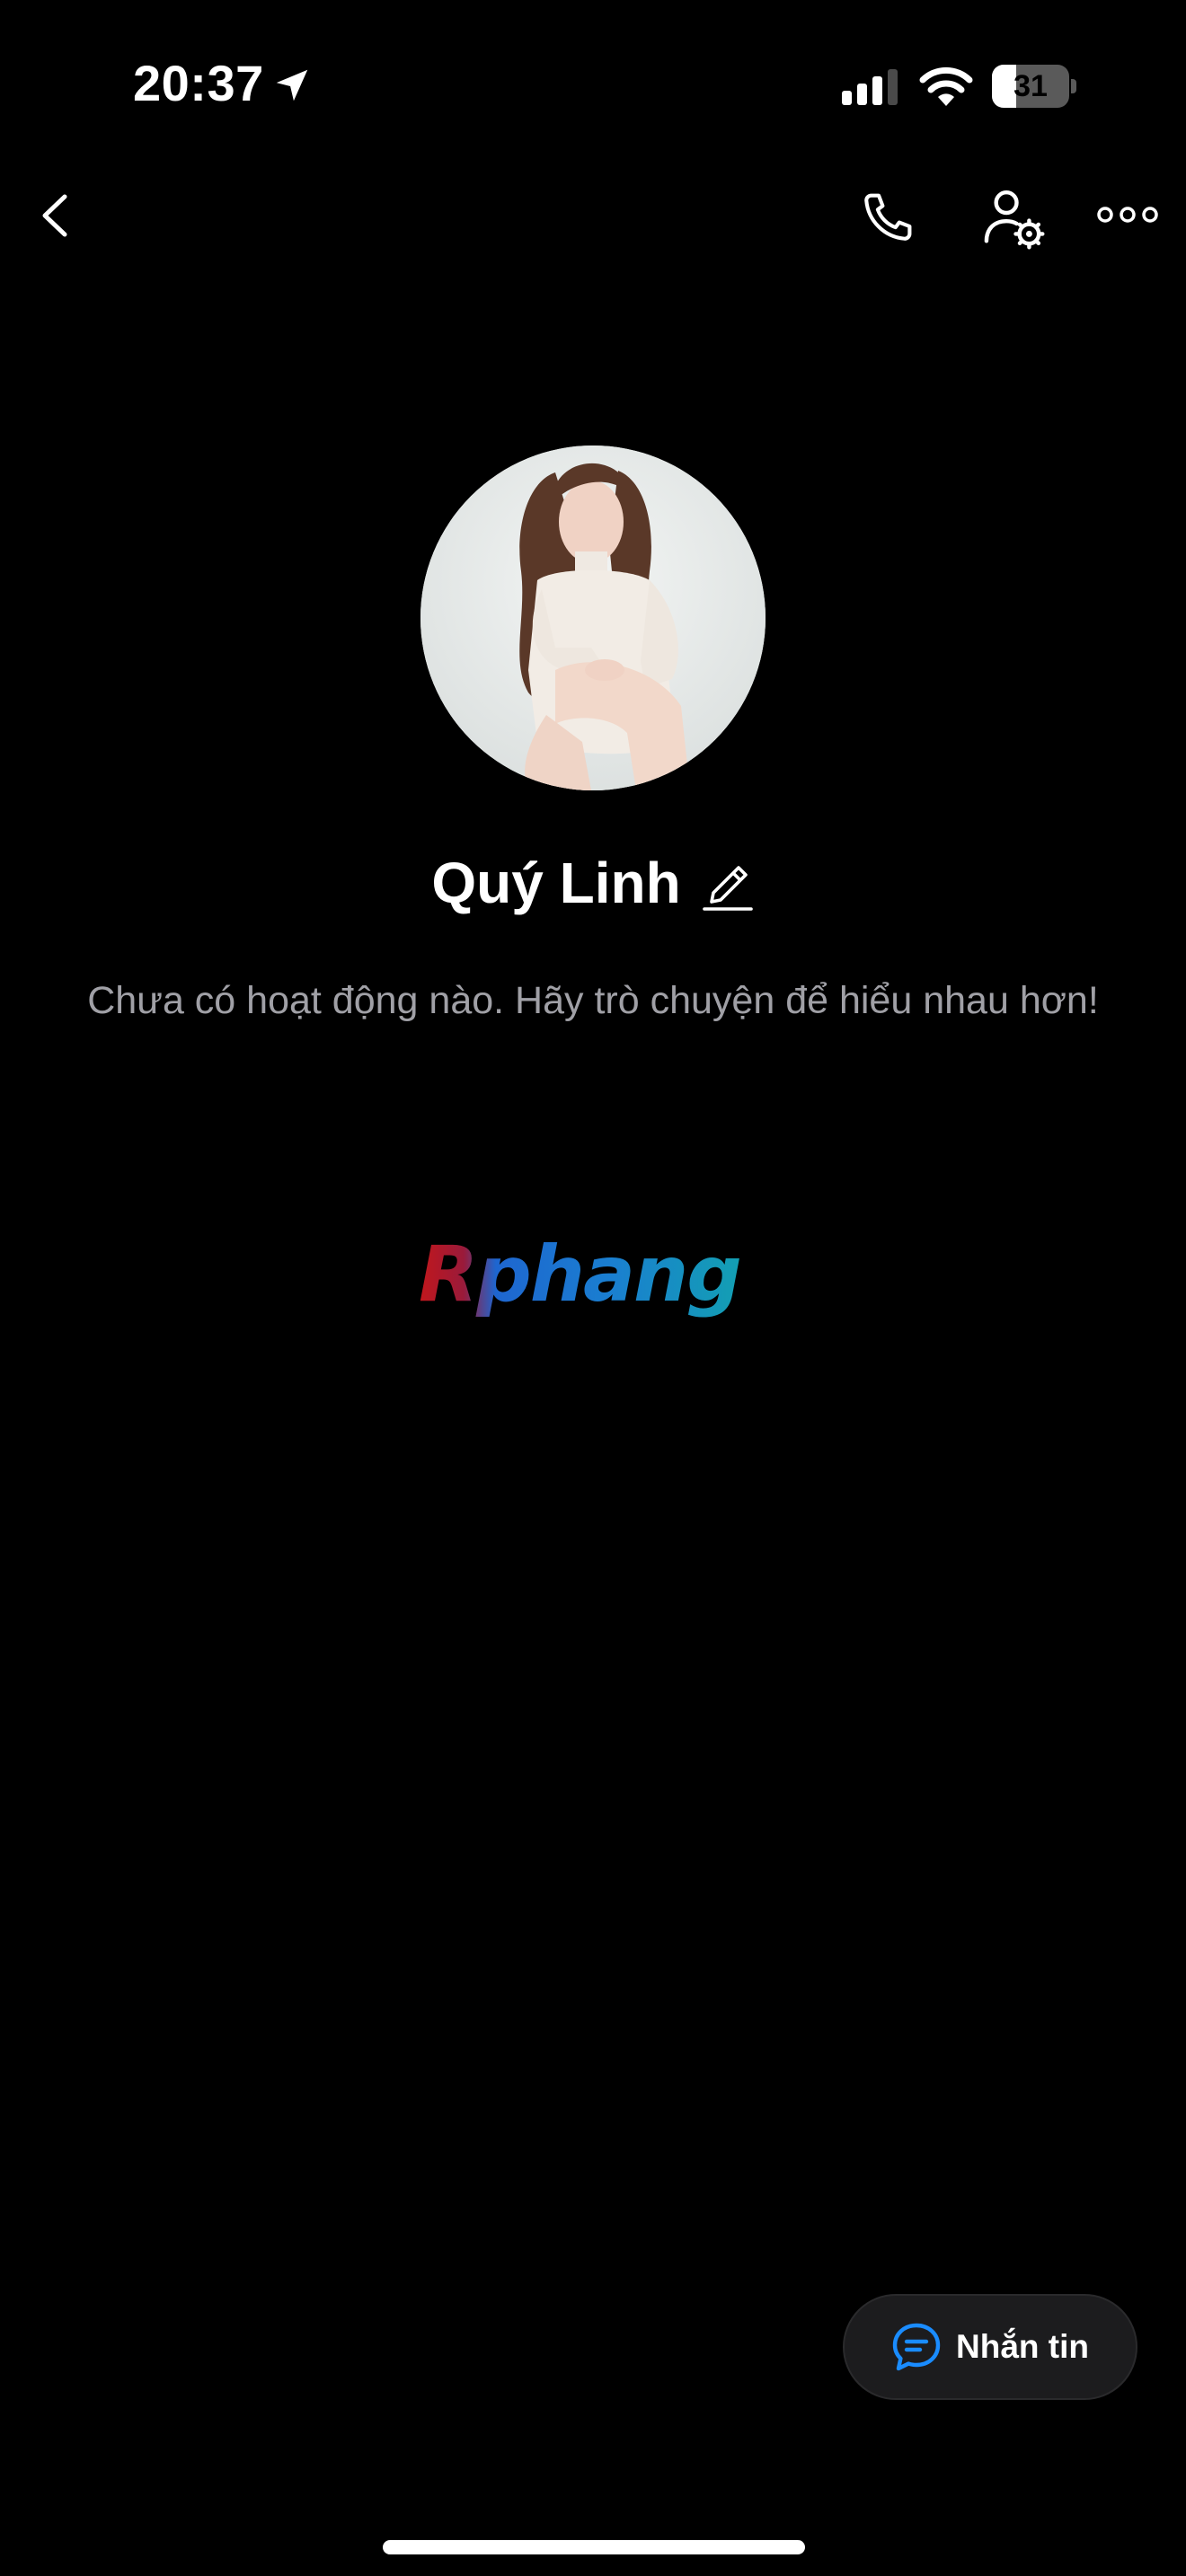 The width and height of the screenshot is (1186, 2576). Describe the element at coordinates (1127, 214) in the screenshot. I see `more-dots-icon` at that location.